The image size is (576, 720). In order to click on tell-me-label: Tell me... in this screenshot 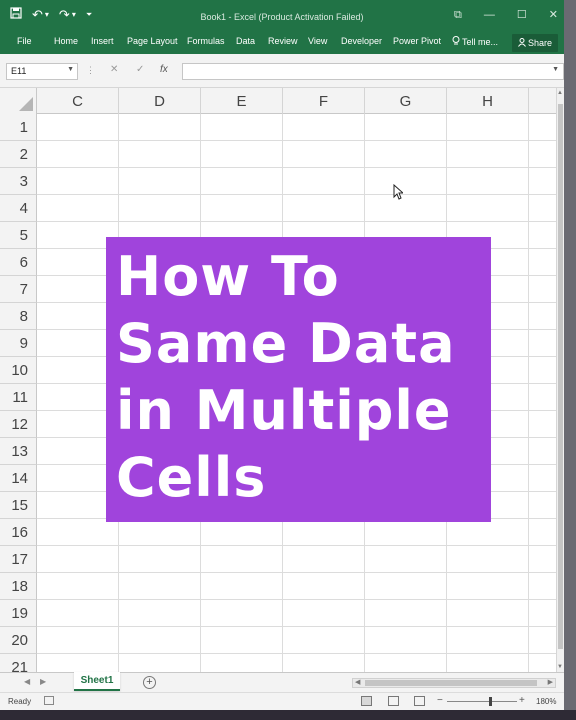, I will do `click(480, 42)`.